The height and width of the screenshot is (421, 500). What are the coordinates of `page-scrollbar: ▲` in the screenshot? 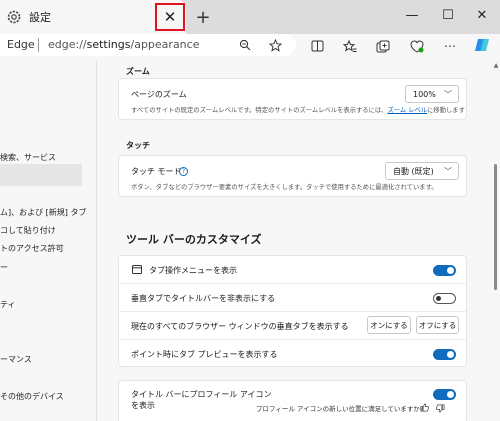 It's located at (496, 240).